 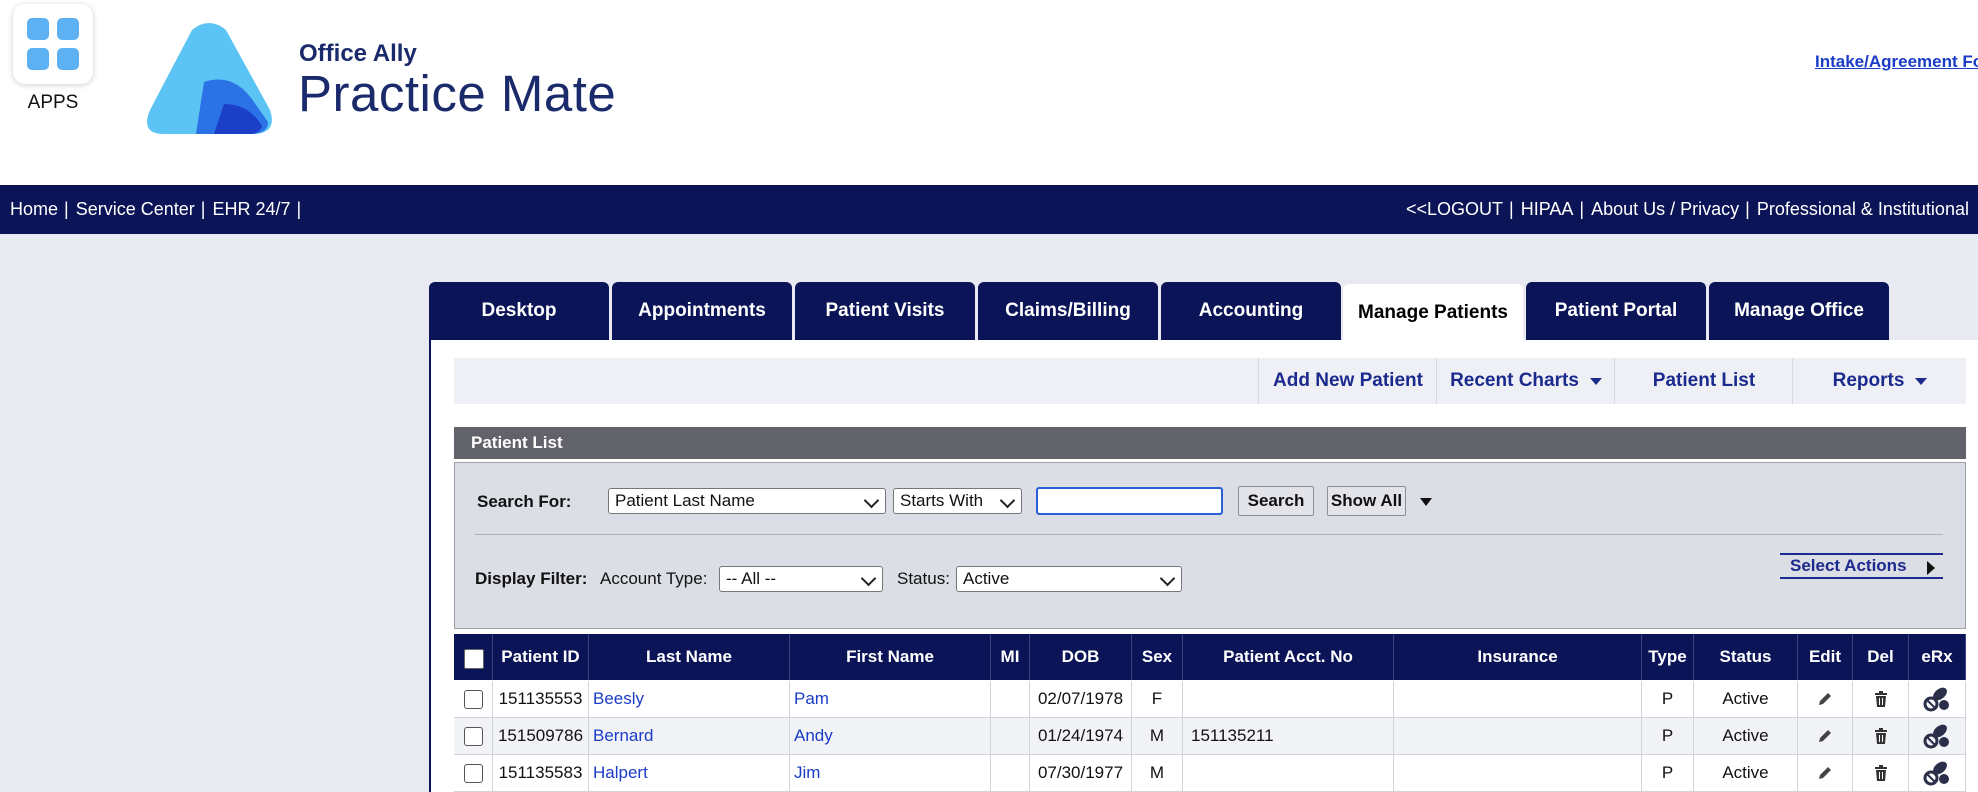 I want to click on last-name-link: Bernard, so click(x=623, y=736).